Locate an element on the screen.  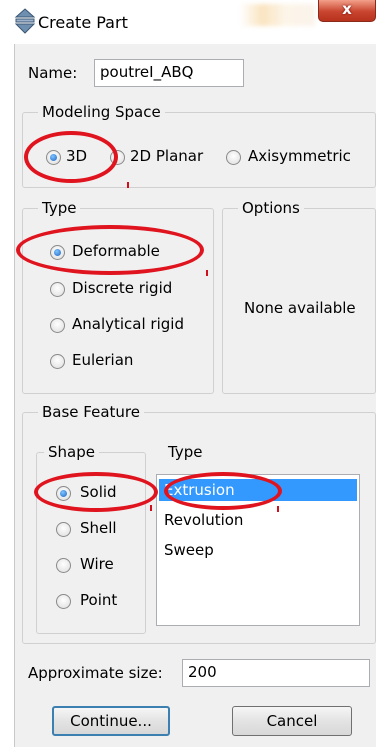
radio-axisymmetric is located at coordinates (233, 157).